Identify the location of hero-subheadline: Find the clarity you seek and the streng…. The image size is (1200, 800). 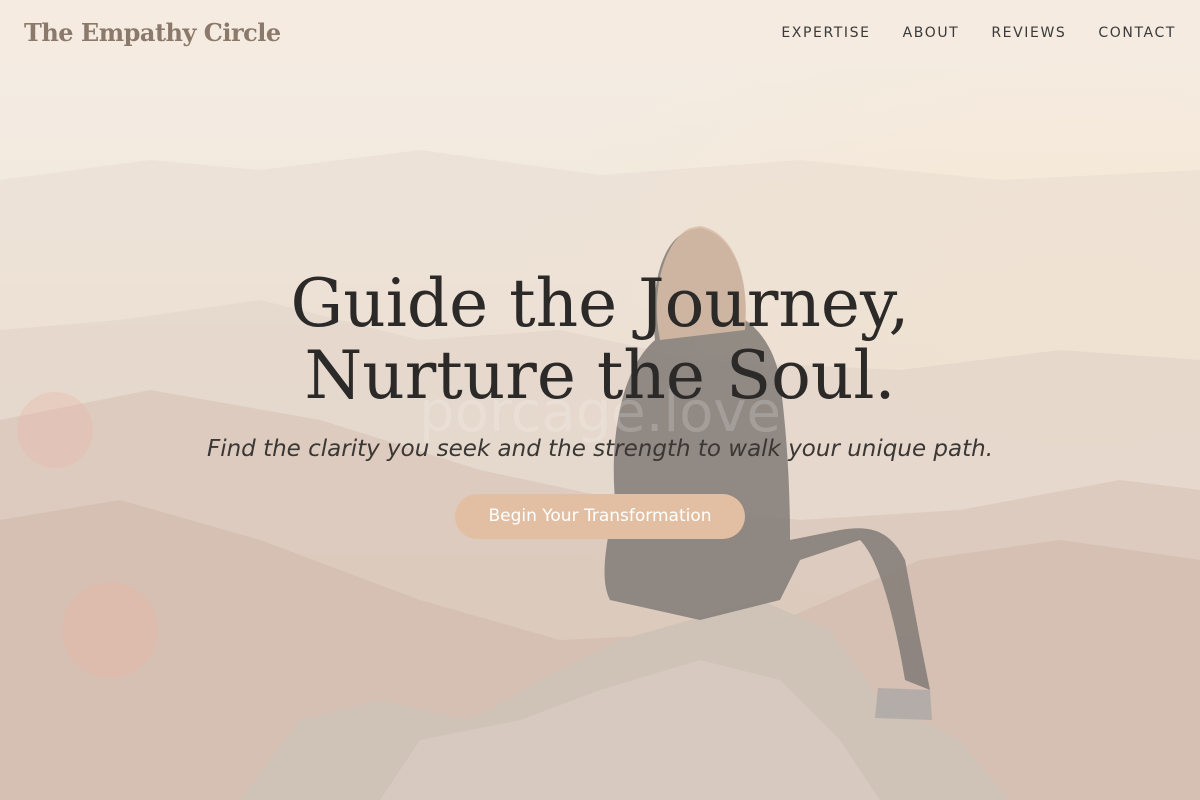
(600, 449).